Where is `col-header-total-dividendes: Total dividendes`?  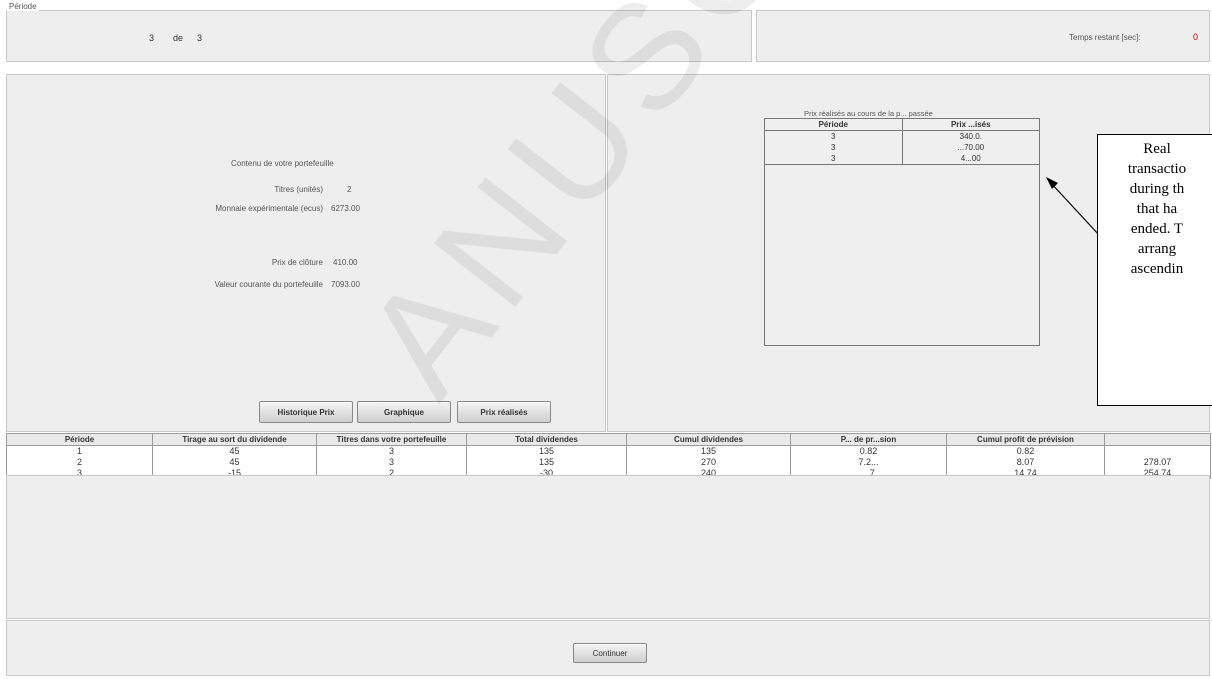
col-header-total-dividendes: Total dividendes is located at coordinates (546, 439).